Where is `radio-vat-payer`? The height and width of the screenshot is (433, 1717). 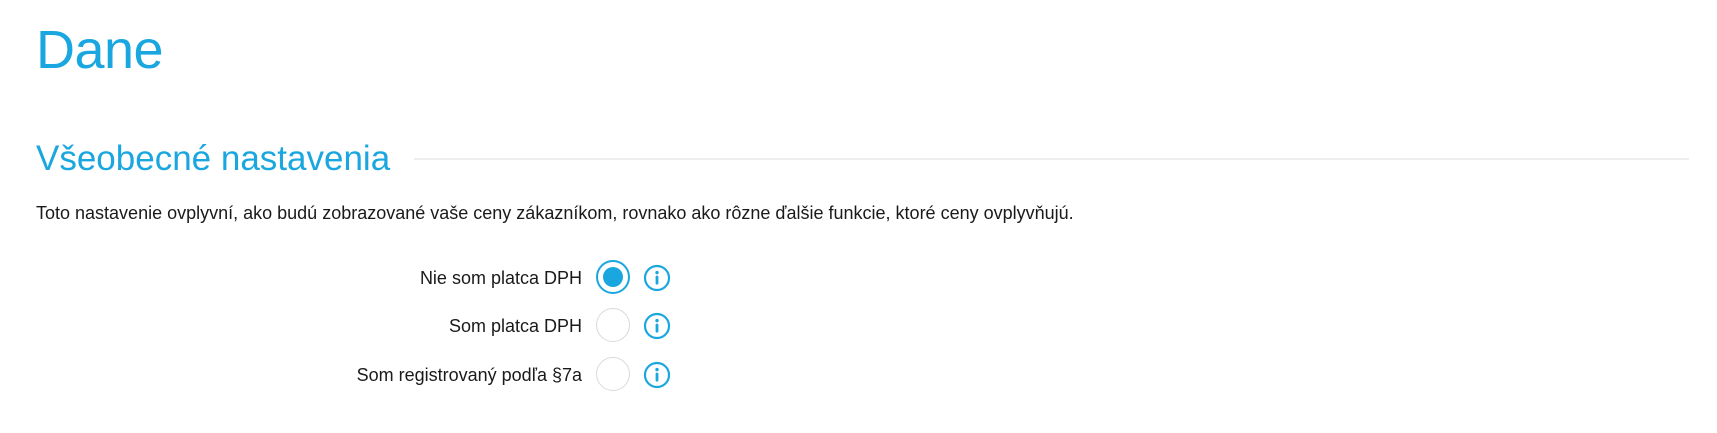
radio-vat-payer is located at coordinates (613, 325).